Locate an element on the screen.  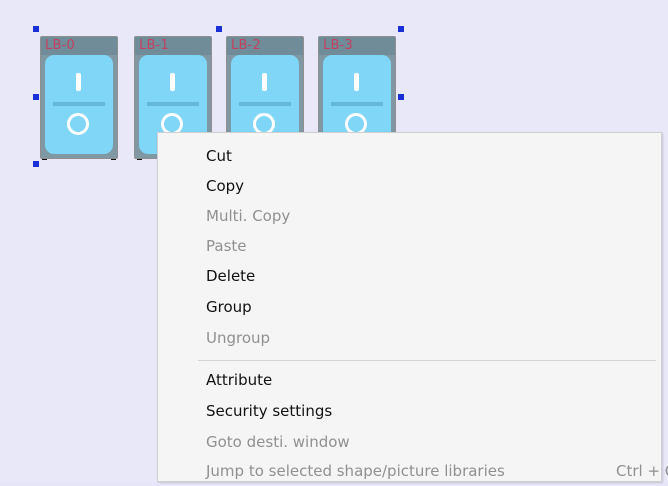
power-off-icon is located at coordinates (78, 124).